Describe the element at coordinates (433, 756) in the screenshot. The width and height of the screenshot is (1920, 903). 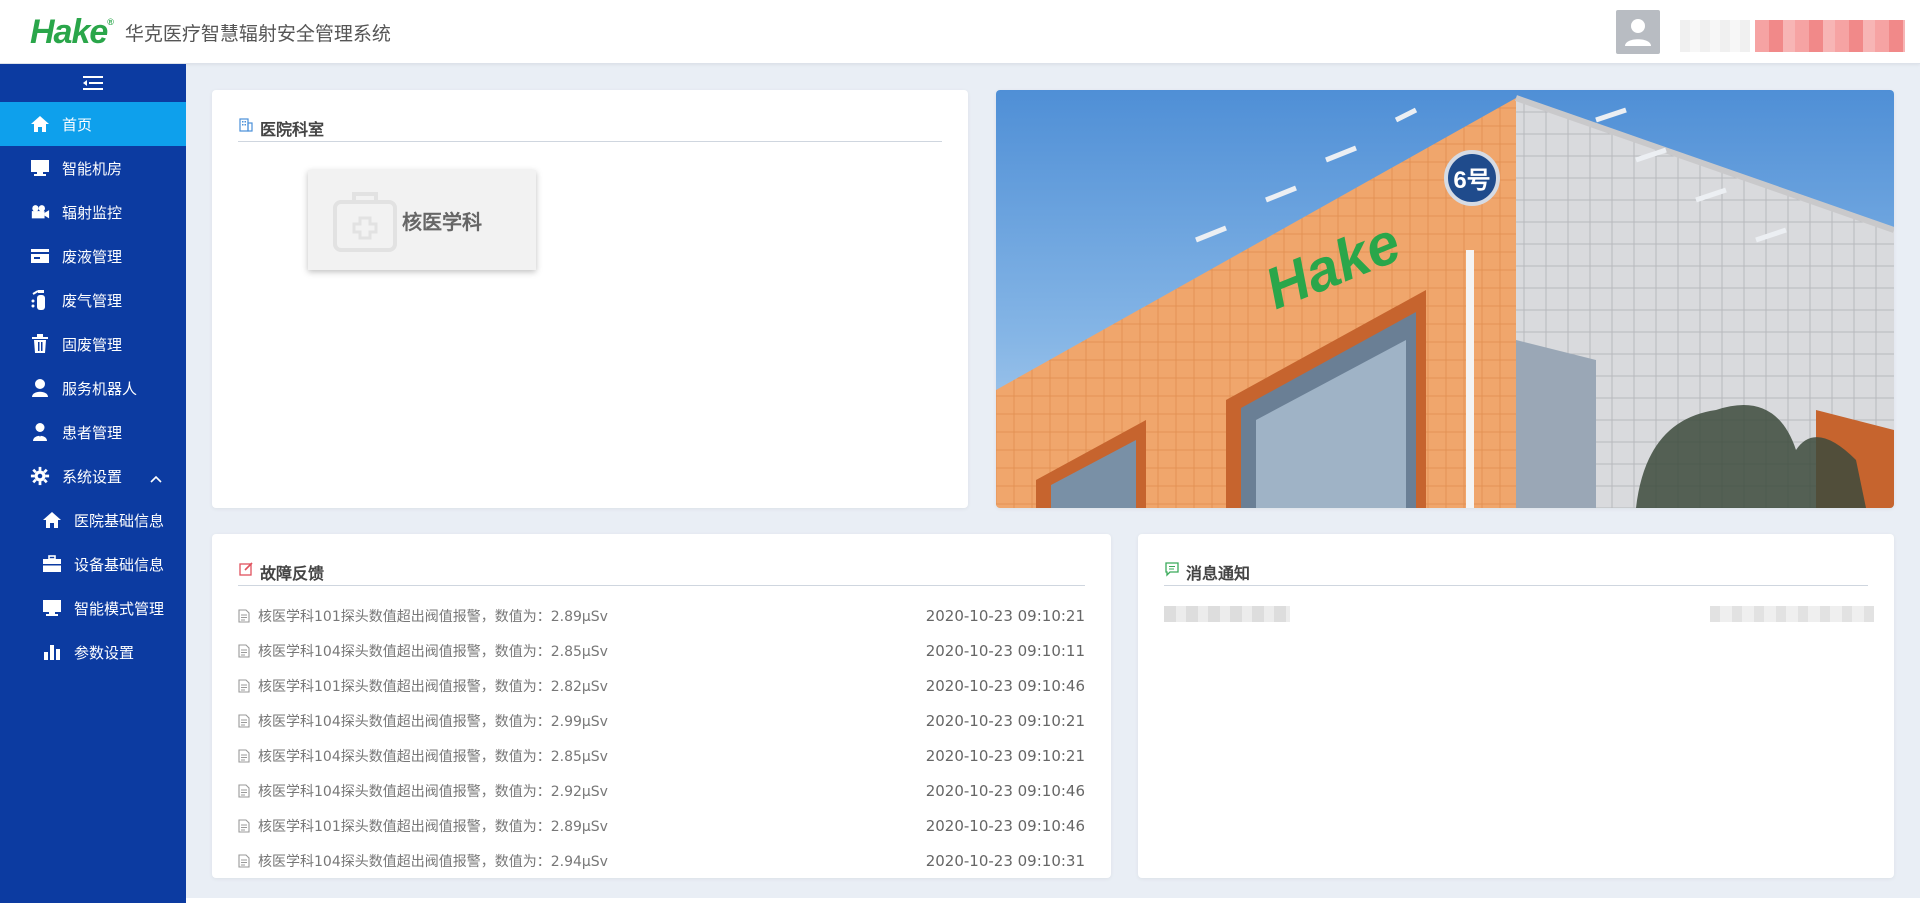
I see `fault-message: 核医学科104探头数值超出阀值报警，数值为：2.85μSv` at that location.